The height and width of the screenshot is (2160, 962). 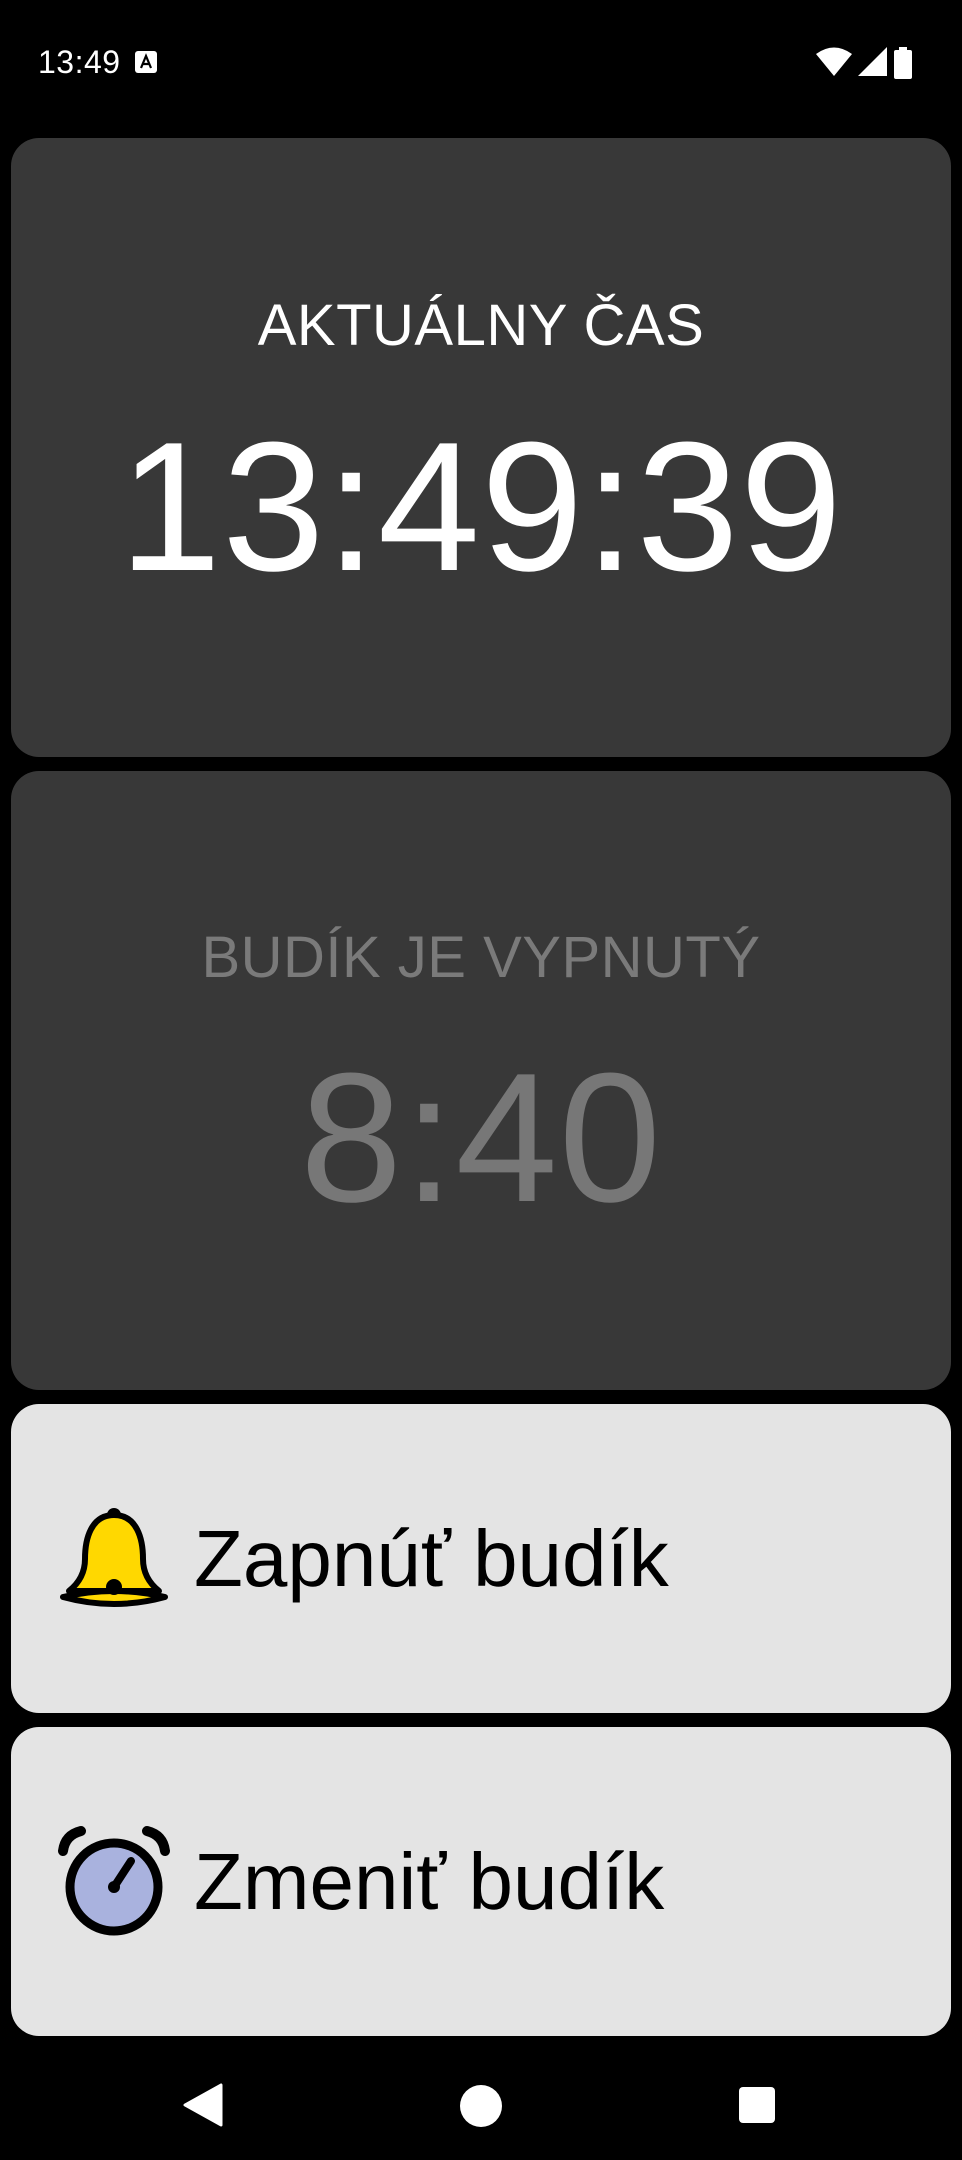 What do you see at coordinates (757, 2105) in the screenshot?
I see `recents-icon` at bounding box center [757, 2105].